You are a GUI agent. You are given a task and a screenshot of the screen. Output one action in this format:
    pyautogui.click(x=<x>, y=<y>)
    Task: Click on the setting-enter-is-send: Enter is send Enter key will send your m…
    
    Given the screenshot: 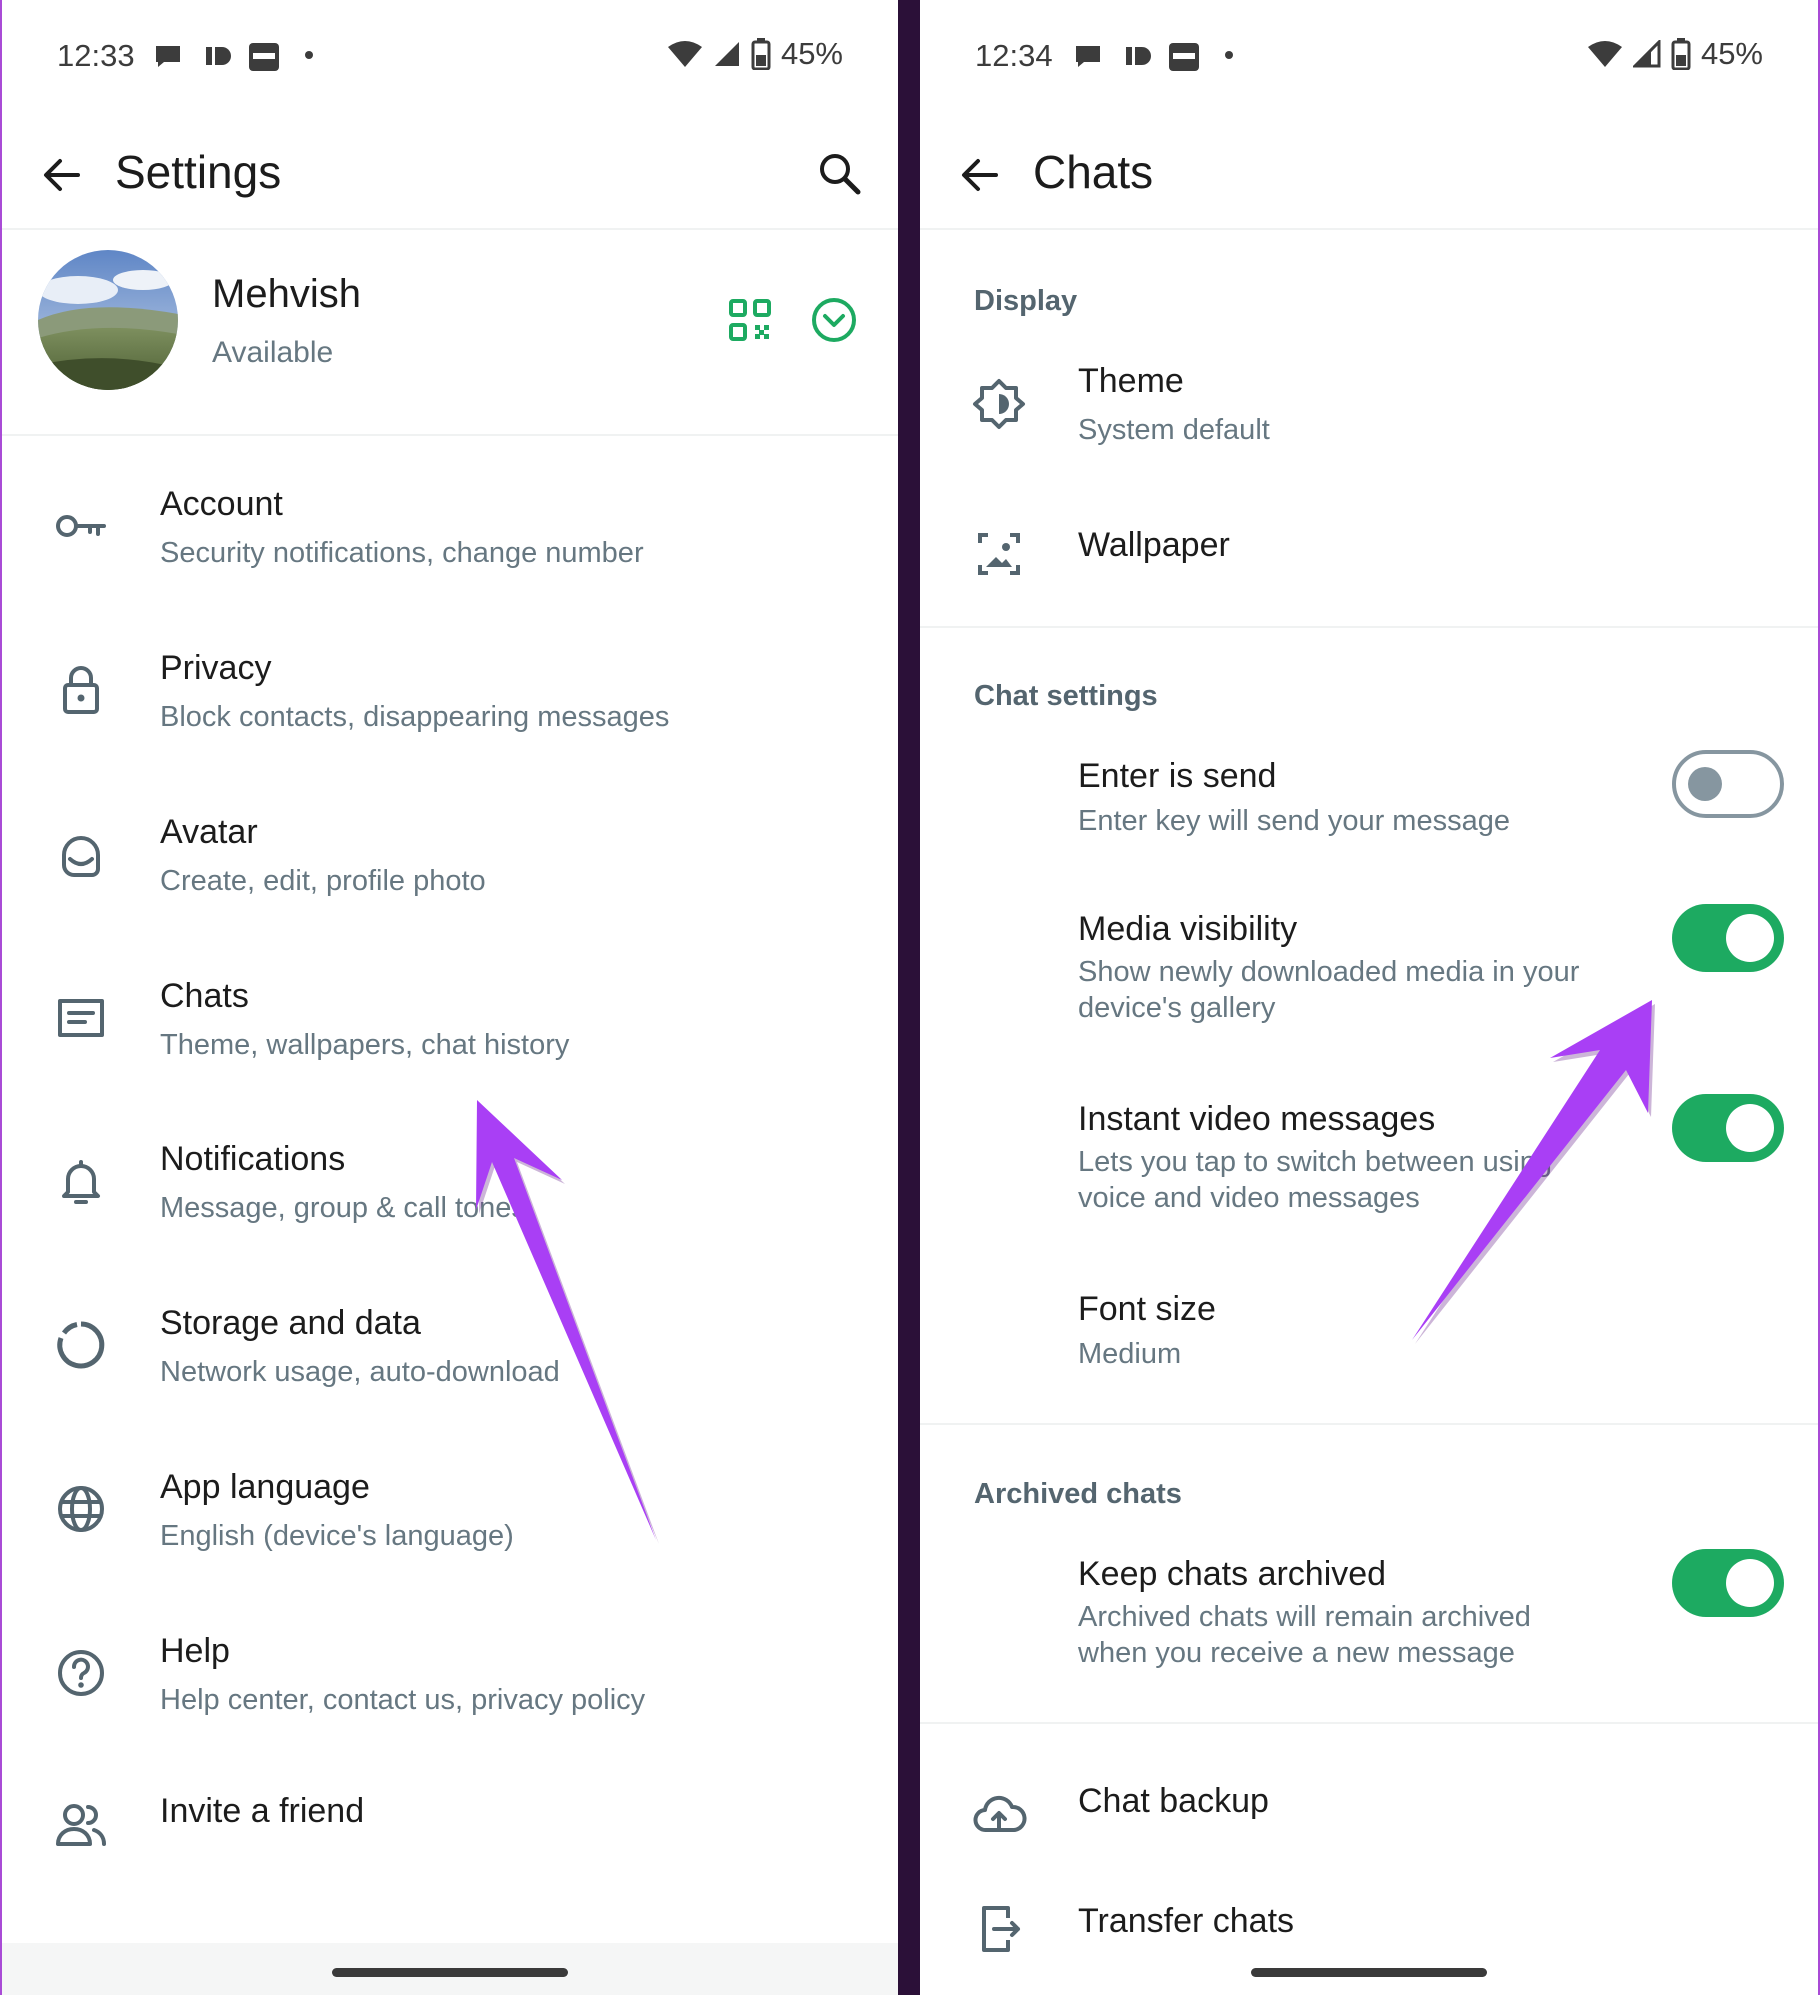 What is the action you would take?
    pyautogui.click(x=1369, y=805)
    